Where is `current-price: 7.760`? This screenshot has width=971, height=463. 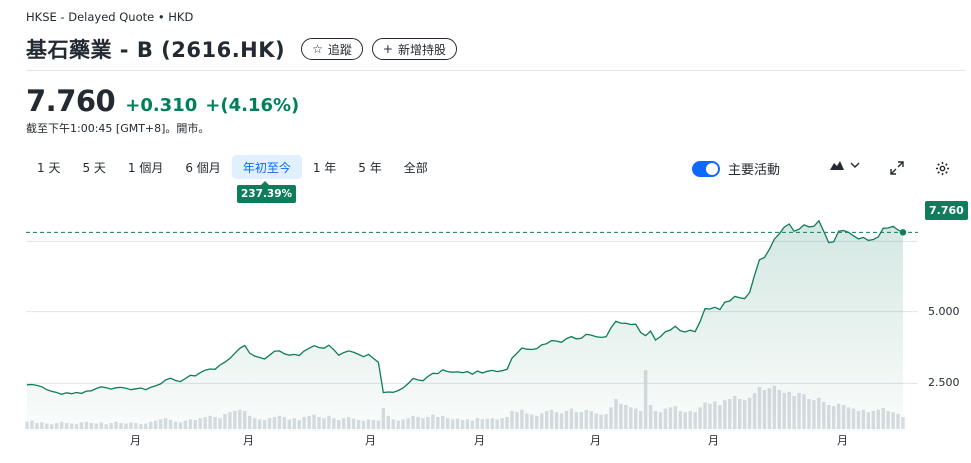
current-price: 7.760 is located at coordinates (71, 101).